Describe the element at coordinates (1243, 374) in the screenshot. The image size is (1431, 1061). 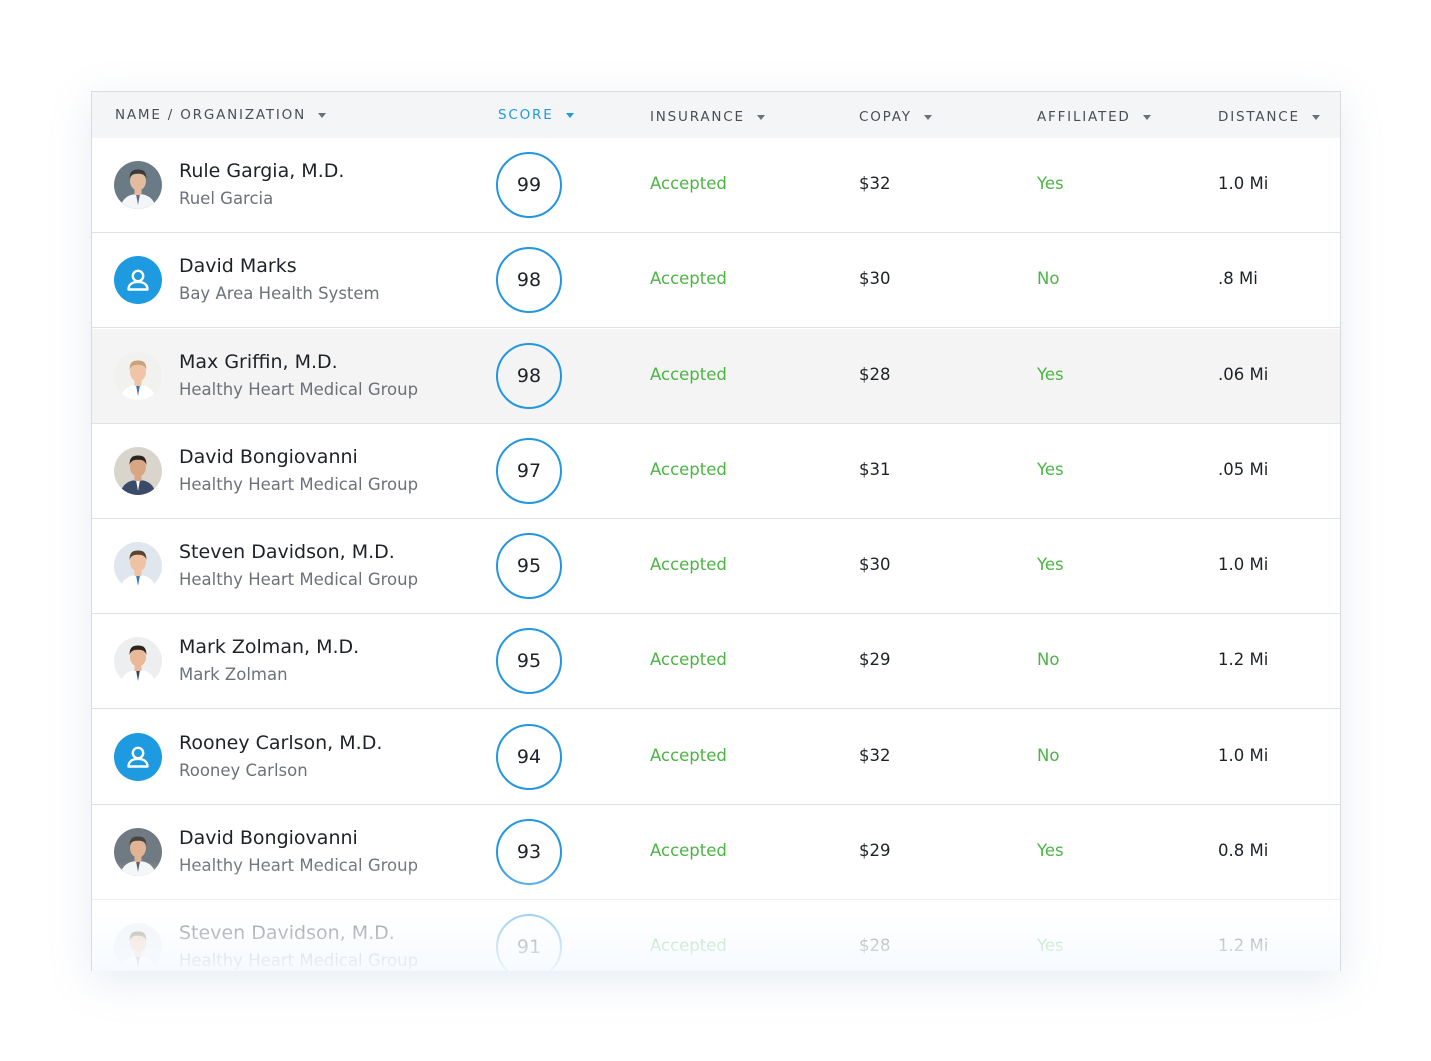
I see `distance-value: .06 Mi` at that location.